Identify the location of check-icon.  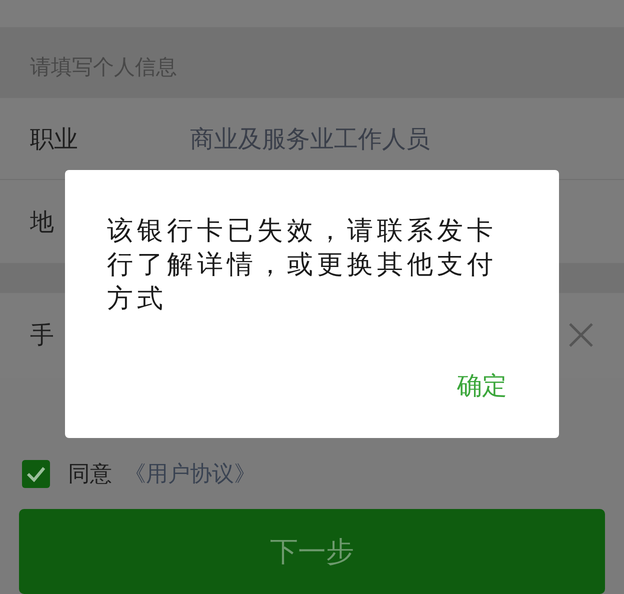
(36, 474).